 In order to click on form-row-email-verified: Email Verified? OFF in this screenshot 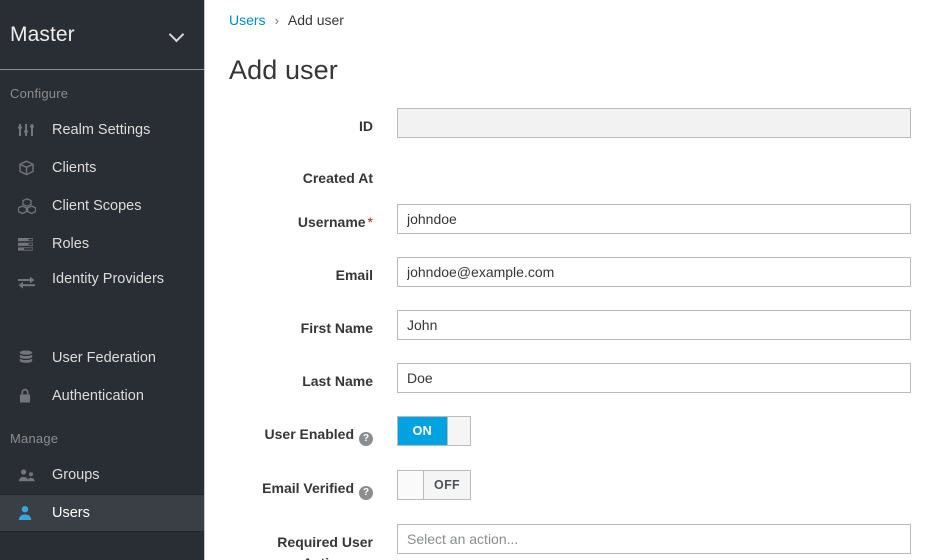, I will do `click(582, 487)`.